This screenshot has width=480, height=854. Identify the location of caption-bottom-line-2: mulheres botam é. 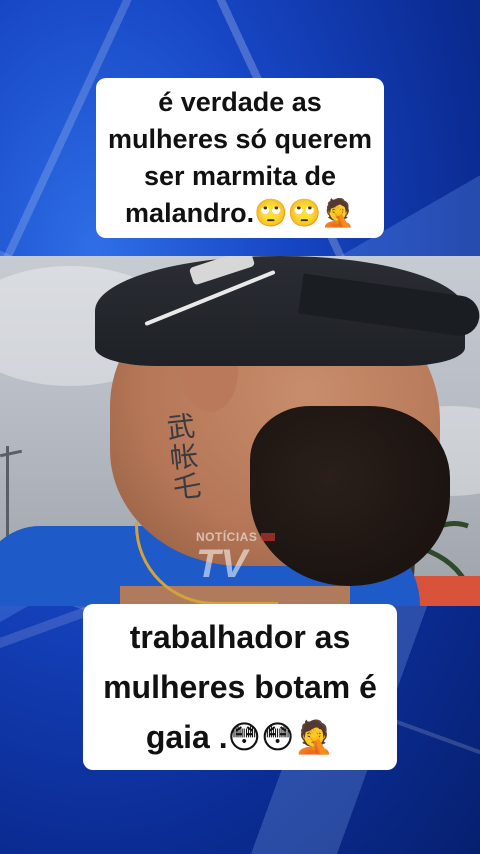
(240, 687).